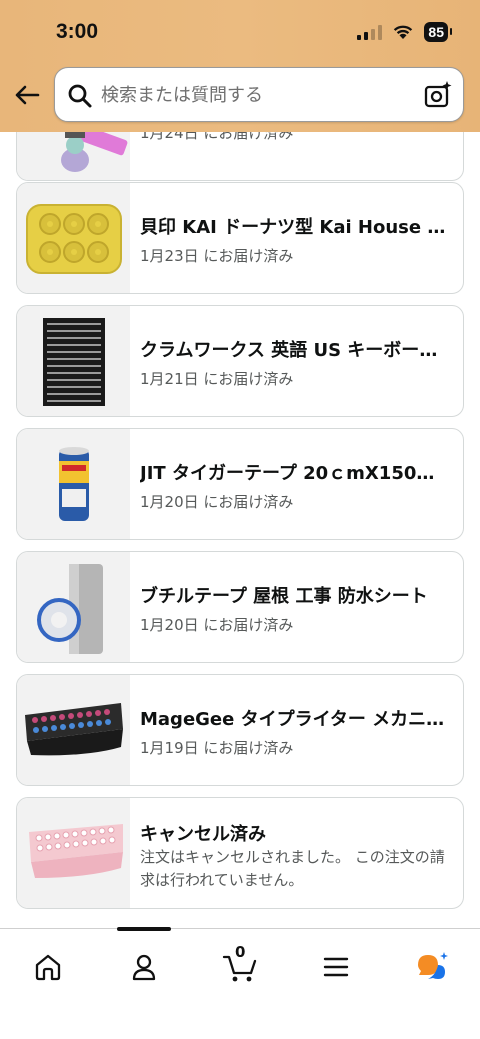  Describe the element at coordinates (77, 31) in the screenshot. I see `status-time: 3:00` at that location.